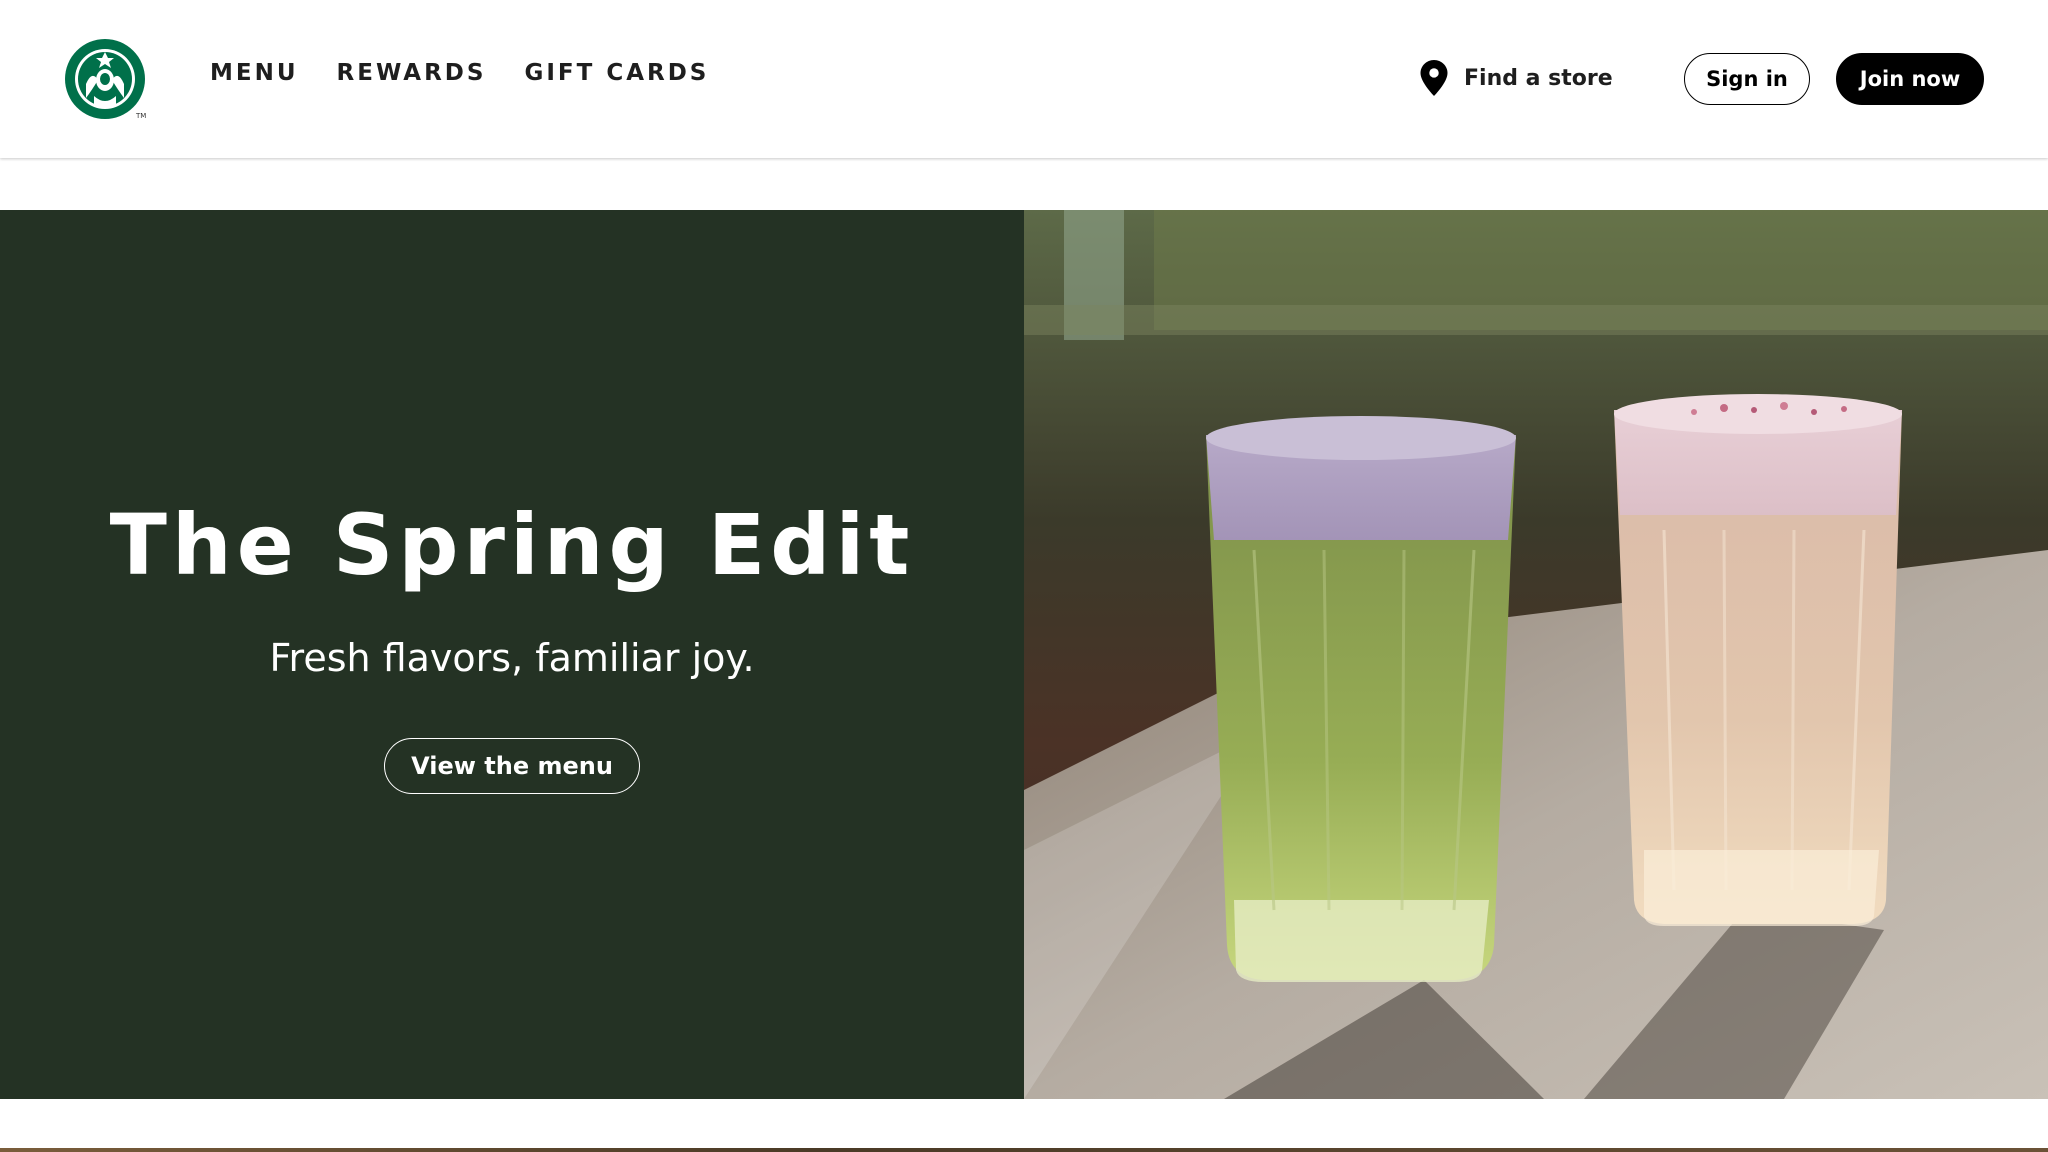 The width and height of the screenshot is (2048, 1152). I want to click on location-pin-icon, so click(1434, 78).